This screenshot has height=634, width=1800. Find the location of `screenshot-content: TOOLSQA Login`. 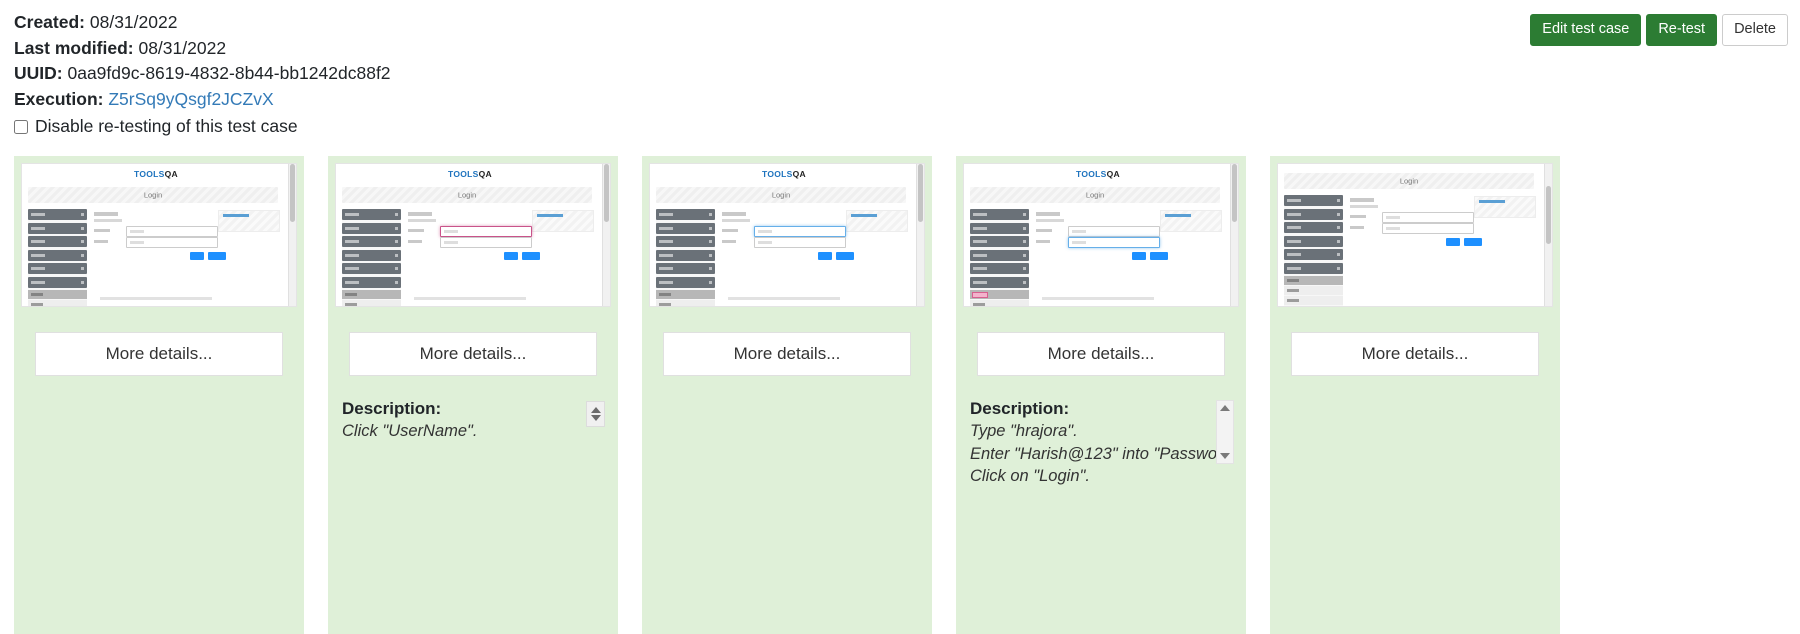

screenshot-content: TOOLSQA Login is located at coordinates (1098, 235).